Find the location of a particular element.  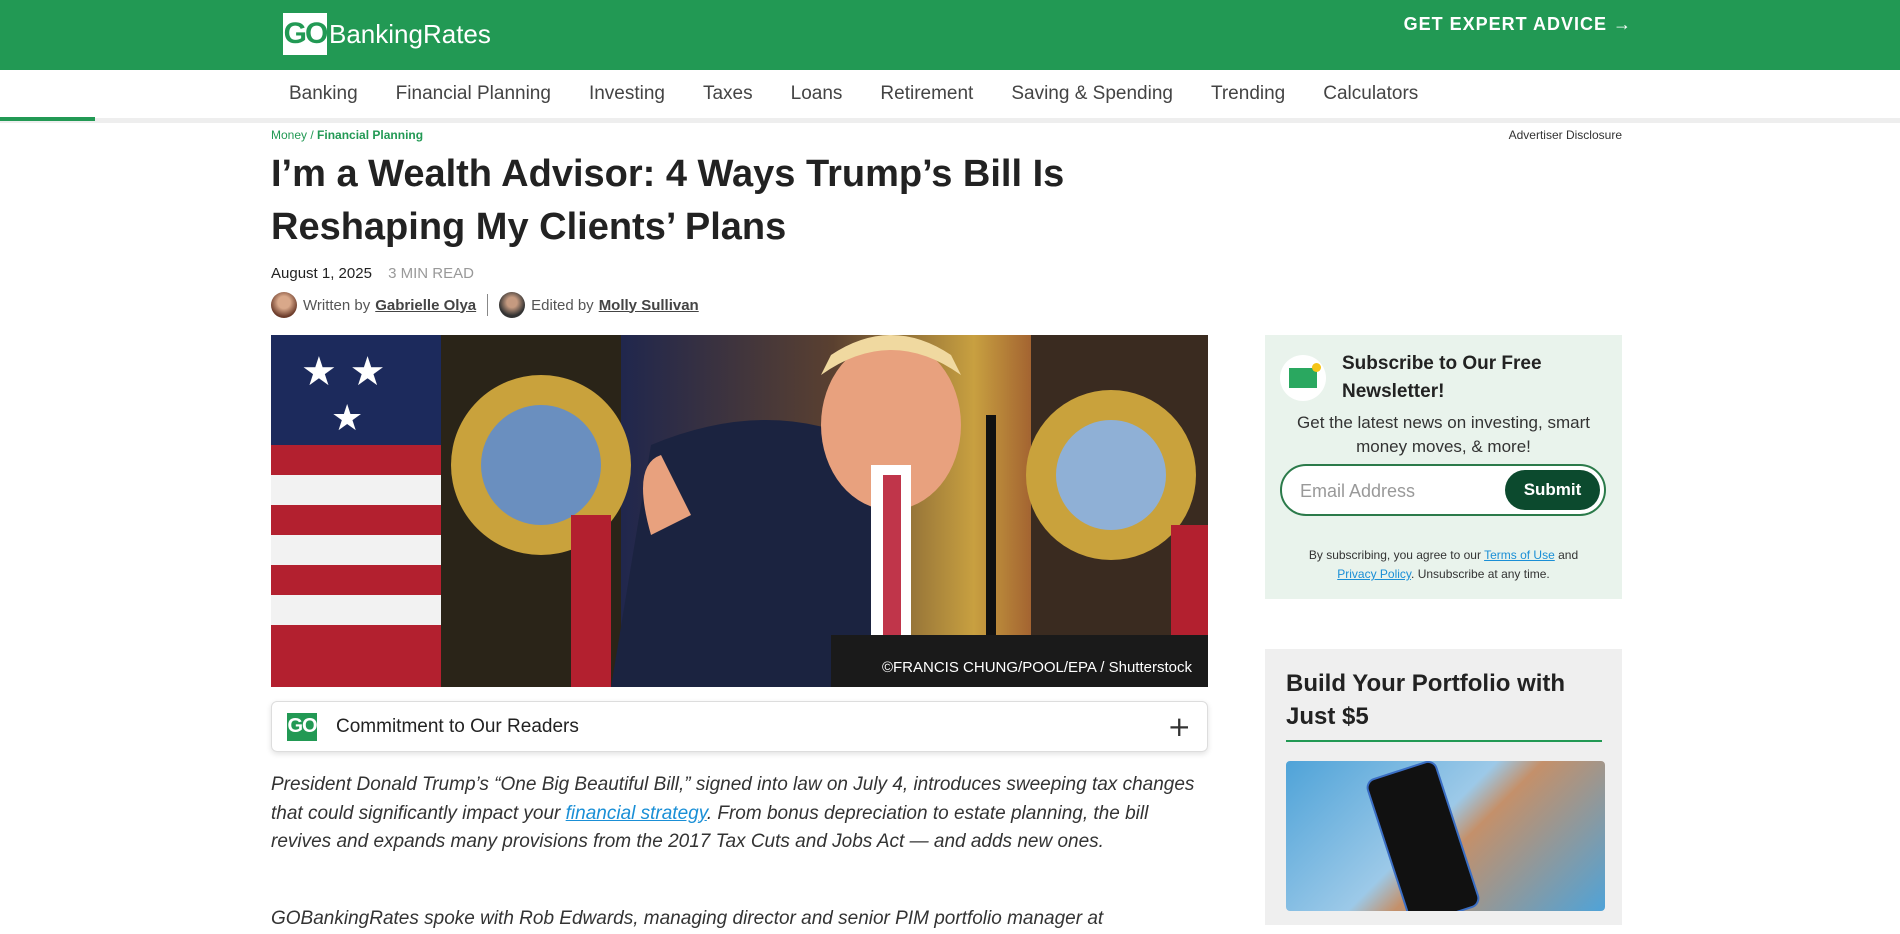

author-link: Gabrielle Olya is located at coordinates (425, 305).